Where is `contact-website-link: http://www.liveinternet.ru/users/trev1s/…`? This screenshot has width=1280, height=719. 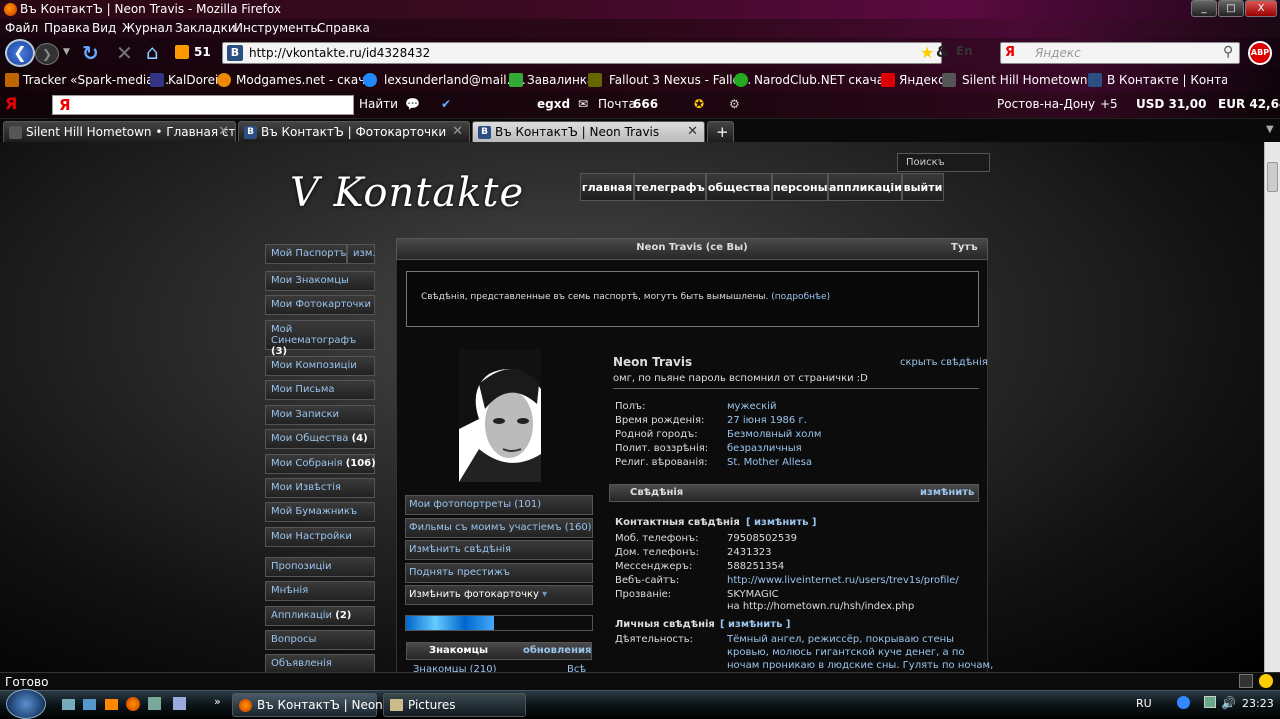 contact-website-link: http://www.liveinternet.ru/users/trev1s/… is located at coordinates (843, 580).